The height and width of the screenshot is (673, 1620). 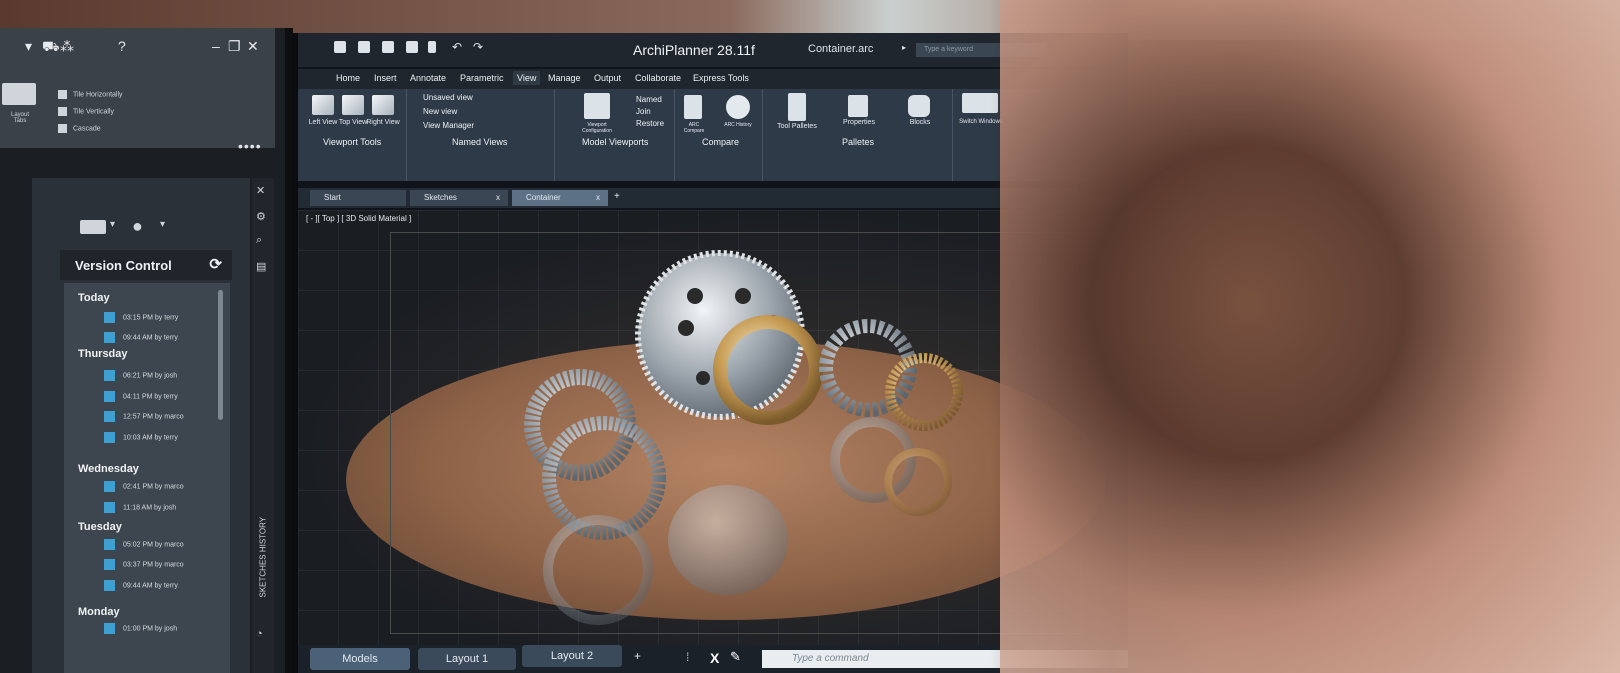 I want to click on list-item: 02:41 PM by marco, so click(x=144, y=486).